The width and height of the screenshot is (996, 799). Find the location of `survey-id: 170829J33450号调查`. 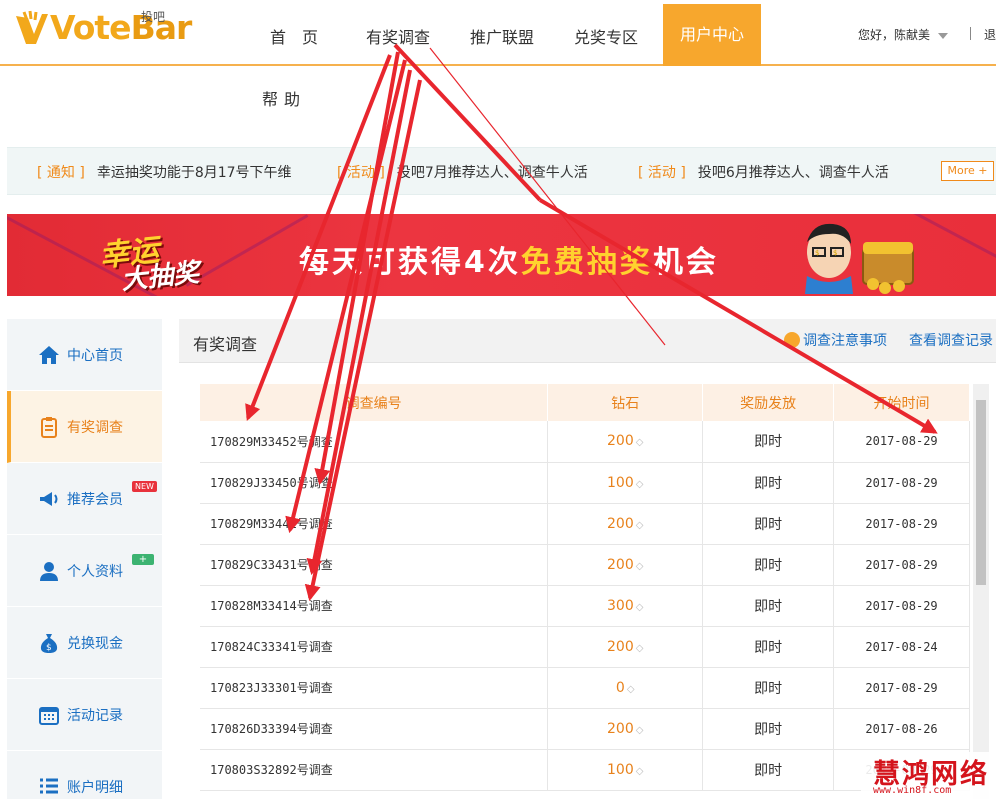

survey-id: 170829J33450号调查 is located at coordinates (374, 483).